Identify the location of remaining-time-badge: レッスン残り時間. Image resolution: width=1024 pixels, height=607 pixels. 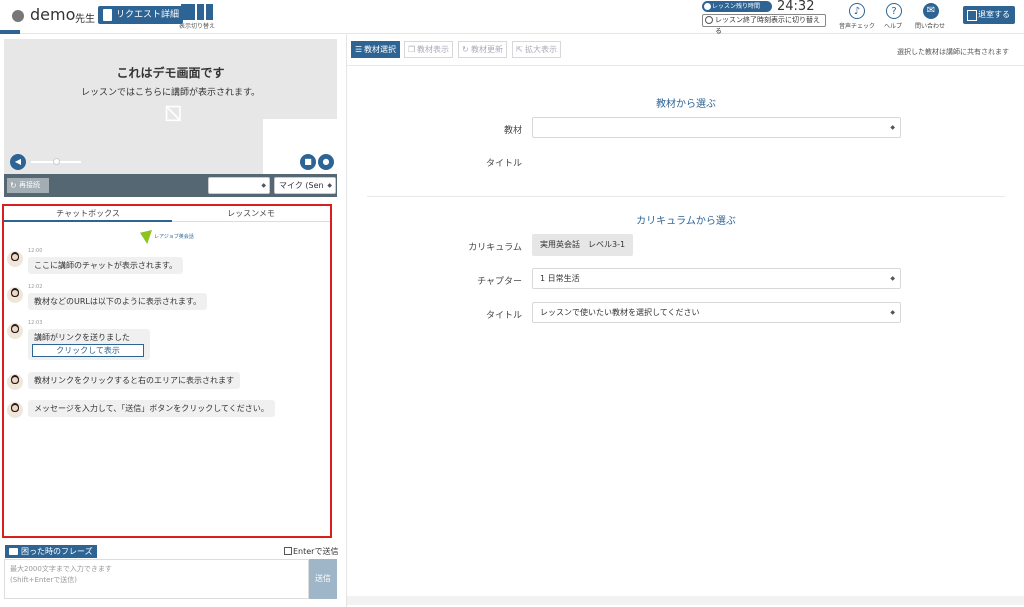
(737, 6).